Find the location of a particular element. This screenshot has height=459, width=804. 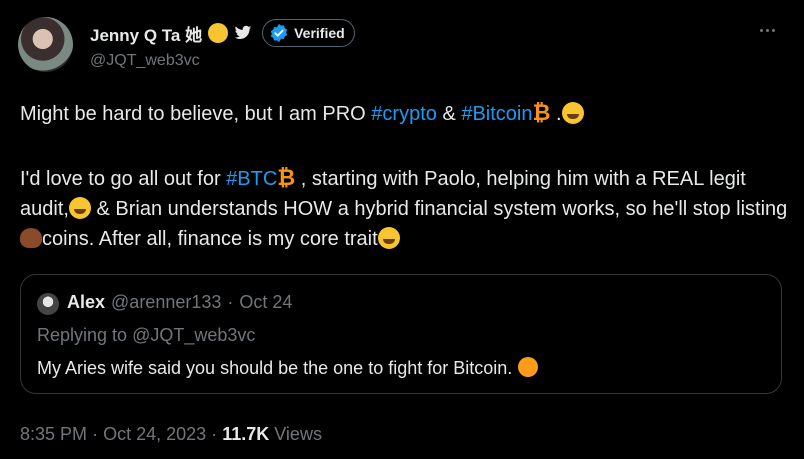

quote-header: Alex @arenner133 · Oct 24 is located at coordinates (179, 302).